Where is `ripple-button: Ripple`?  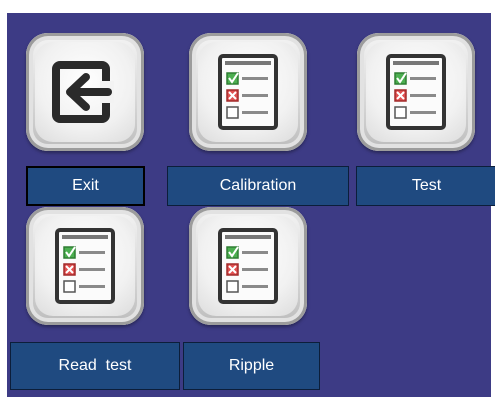 ripple-button: Ripple is located at coordinates (251, 366).